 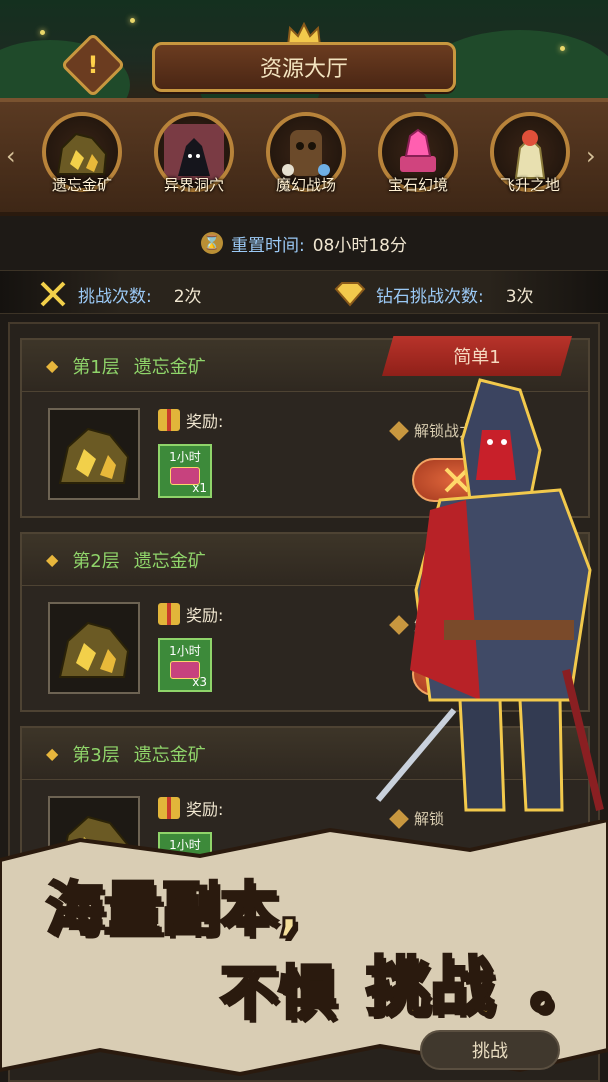 I want to click on category-bar: ‹ 遗忘金矿 异界洞穴 魔幻战场 宝石幻境 飞升之地 ›, so click(x=304, y=157).